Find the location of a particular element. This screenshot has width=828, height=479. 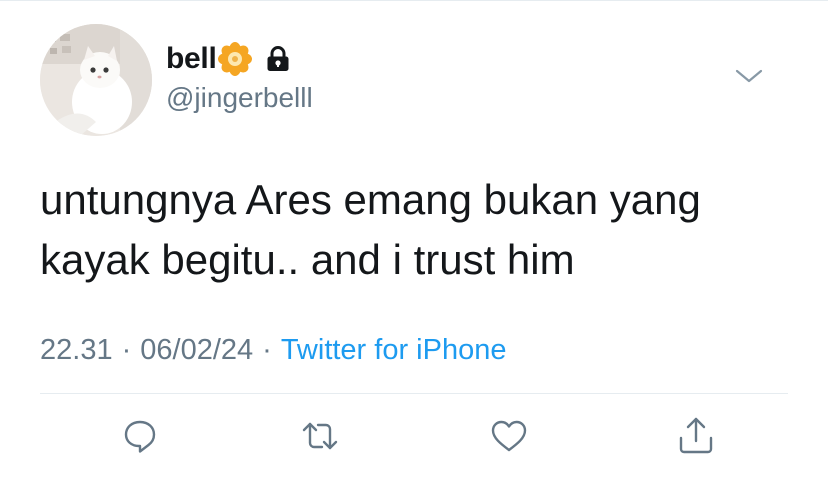

top-divider is located at coordinates (414, 0).